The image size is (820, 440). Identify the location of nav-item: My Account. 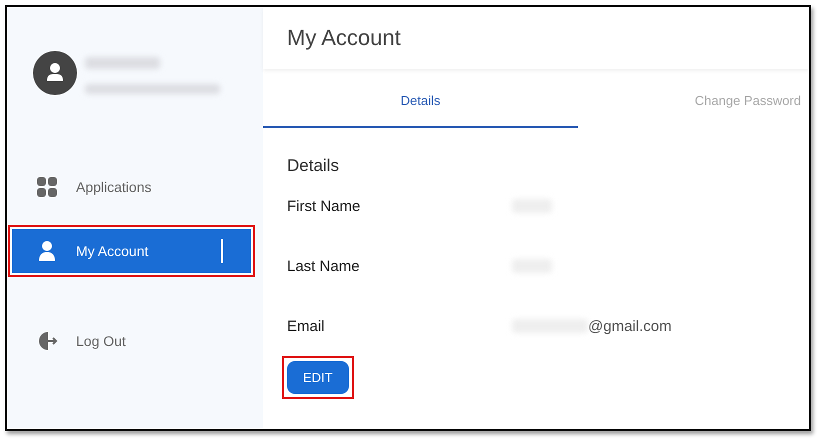
(131, 251).